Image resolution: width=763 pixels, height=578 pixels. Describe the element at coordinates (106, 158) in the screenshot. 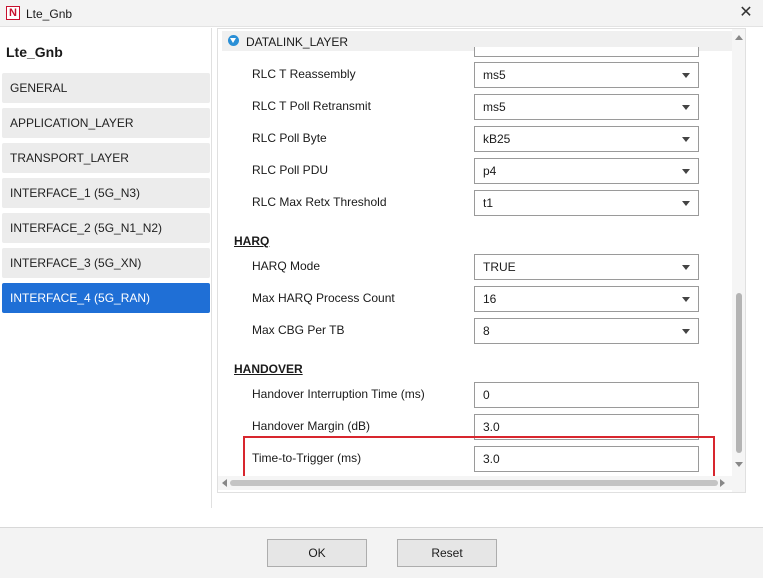

I see `sidebar-item-transport-layer: TRANSPORT_LAYER` at that location.